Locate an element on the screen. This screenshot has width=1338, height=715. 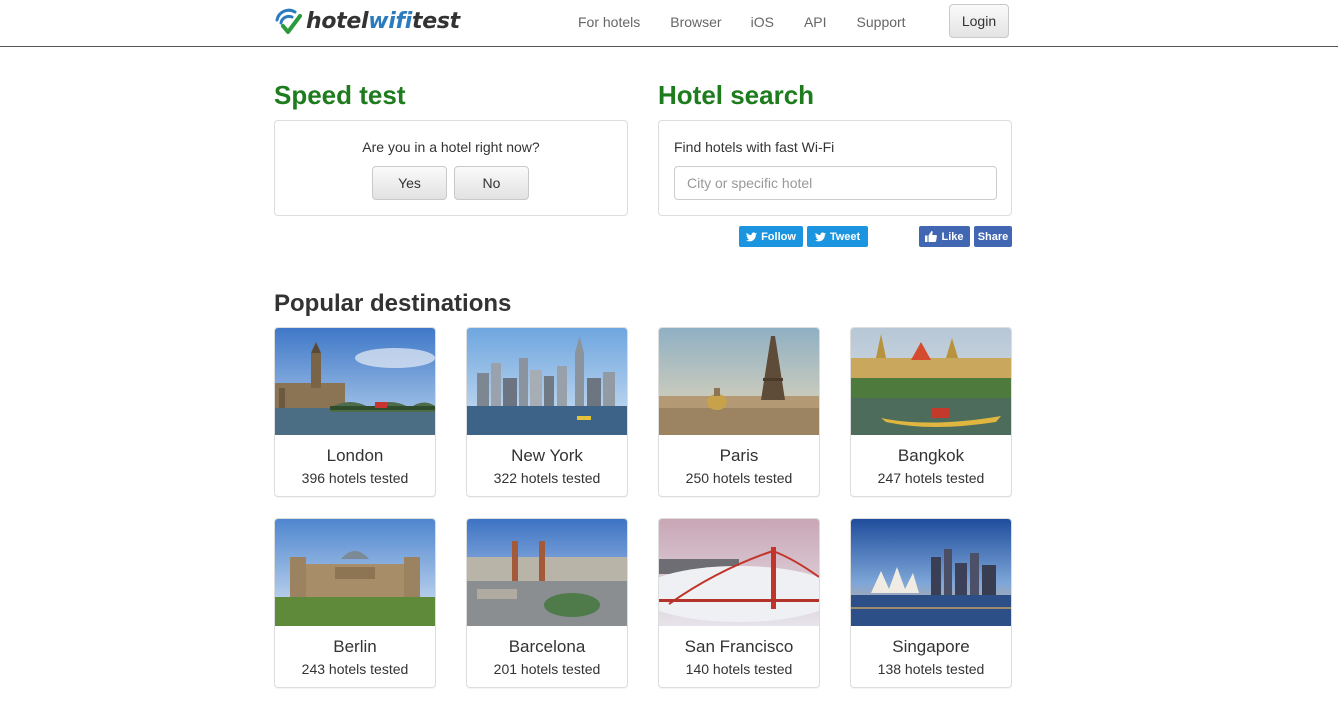
city-name: Berlin is located at coordinates (355, 646).